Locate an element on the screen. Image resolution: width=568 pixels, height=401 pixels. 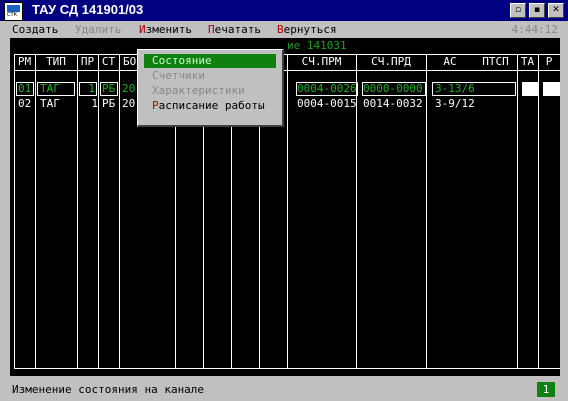
menu-return-hotkey: В is located at coordinates (280, 29).